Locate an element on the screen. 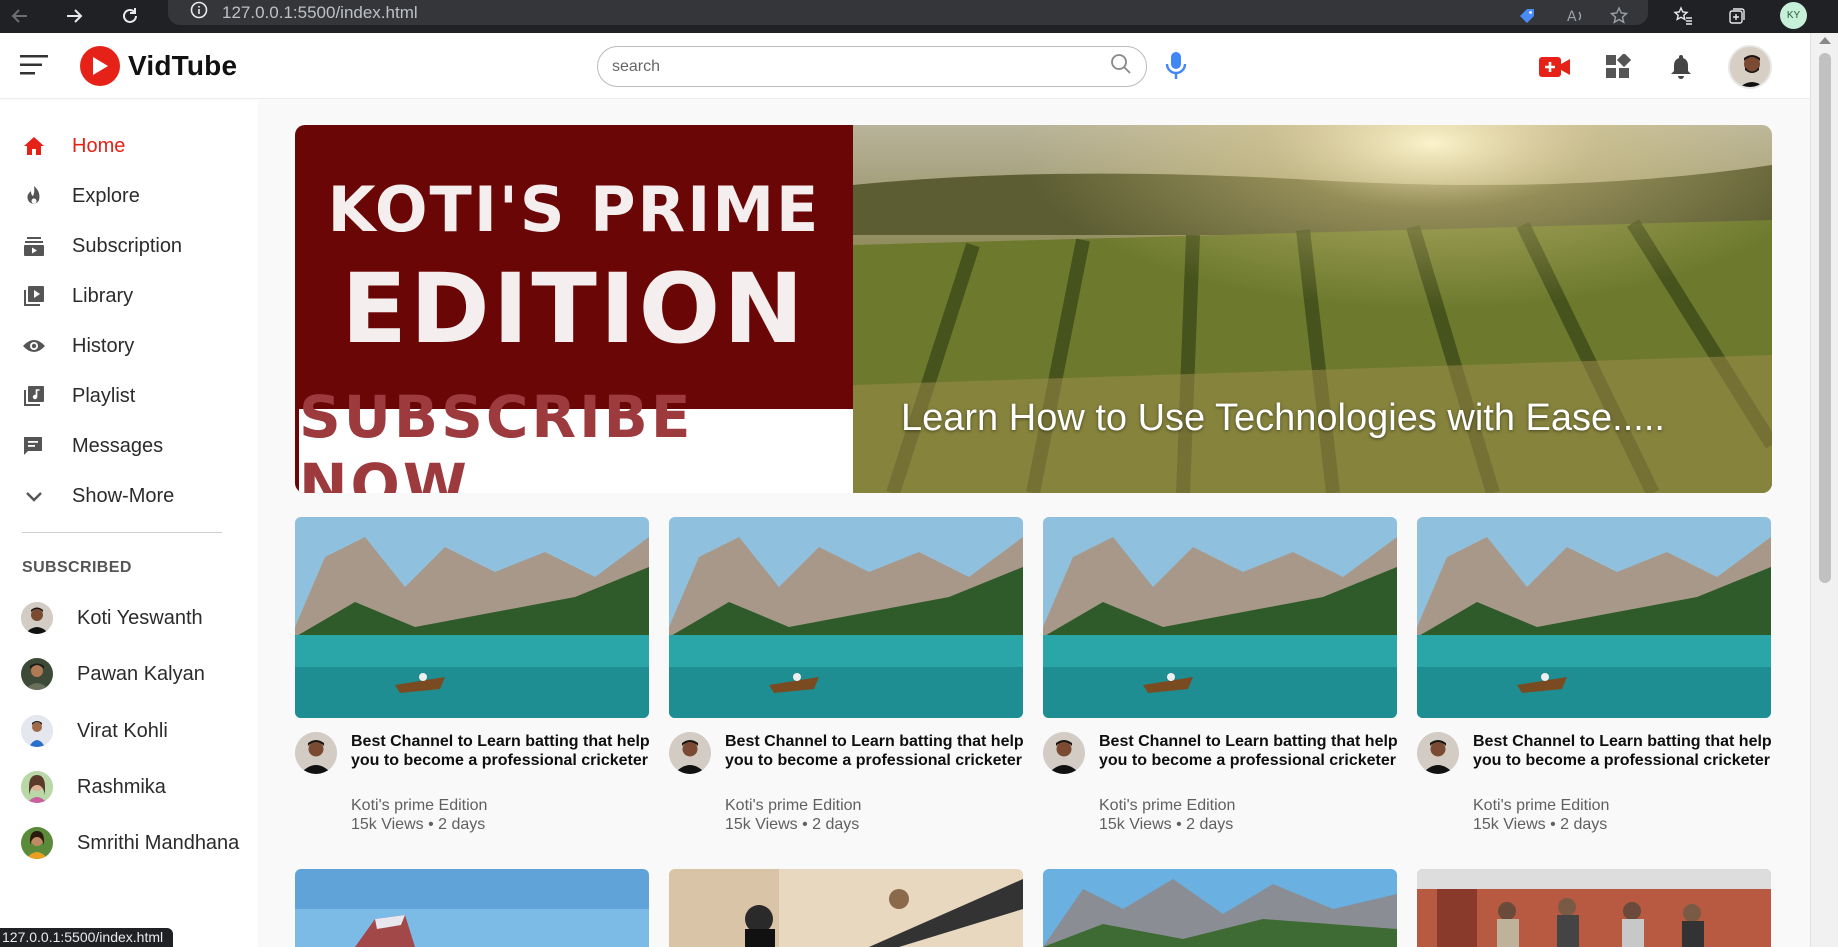  subscribed-channel-pawan-kalyan: Pawan Kalyan is located at coordinates (129, 674).